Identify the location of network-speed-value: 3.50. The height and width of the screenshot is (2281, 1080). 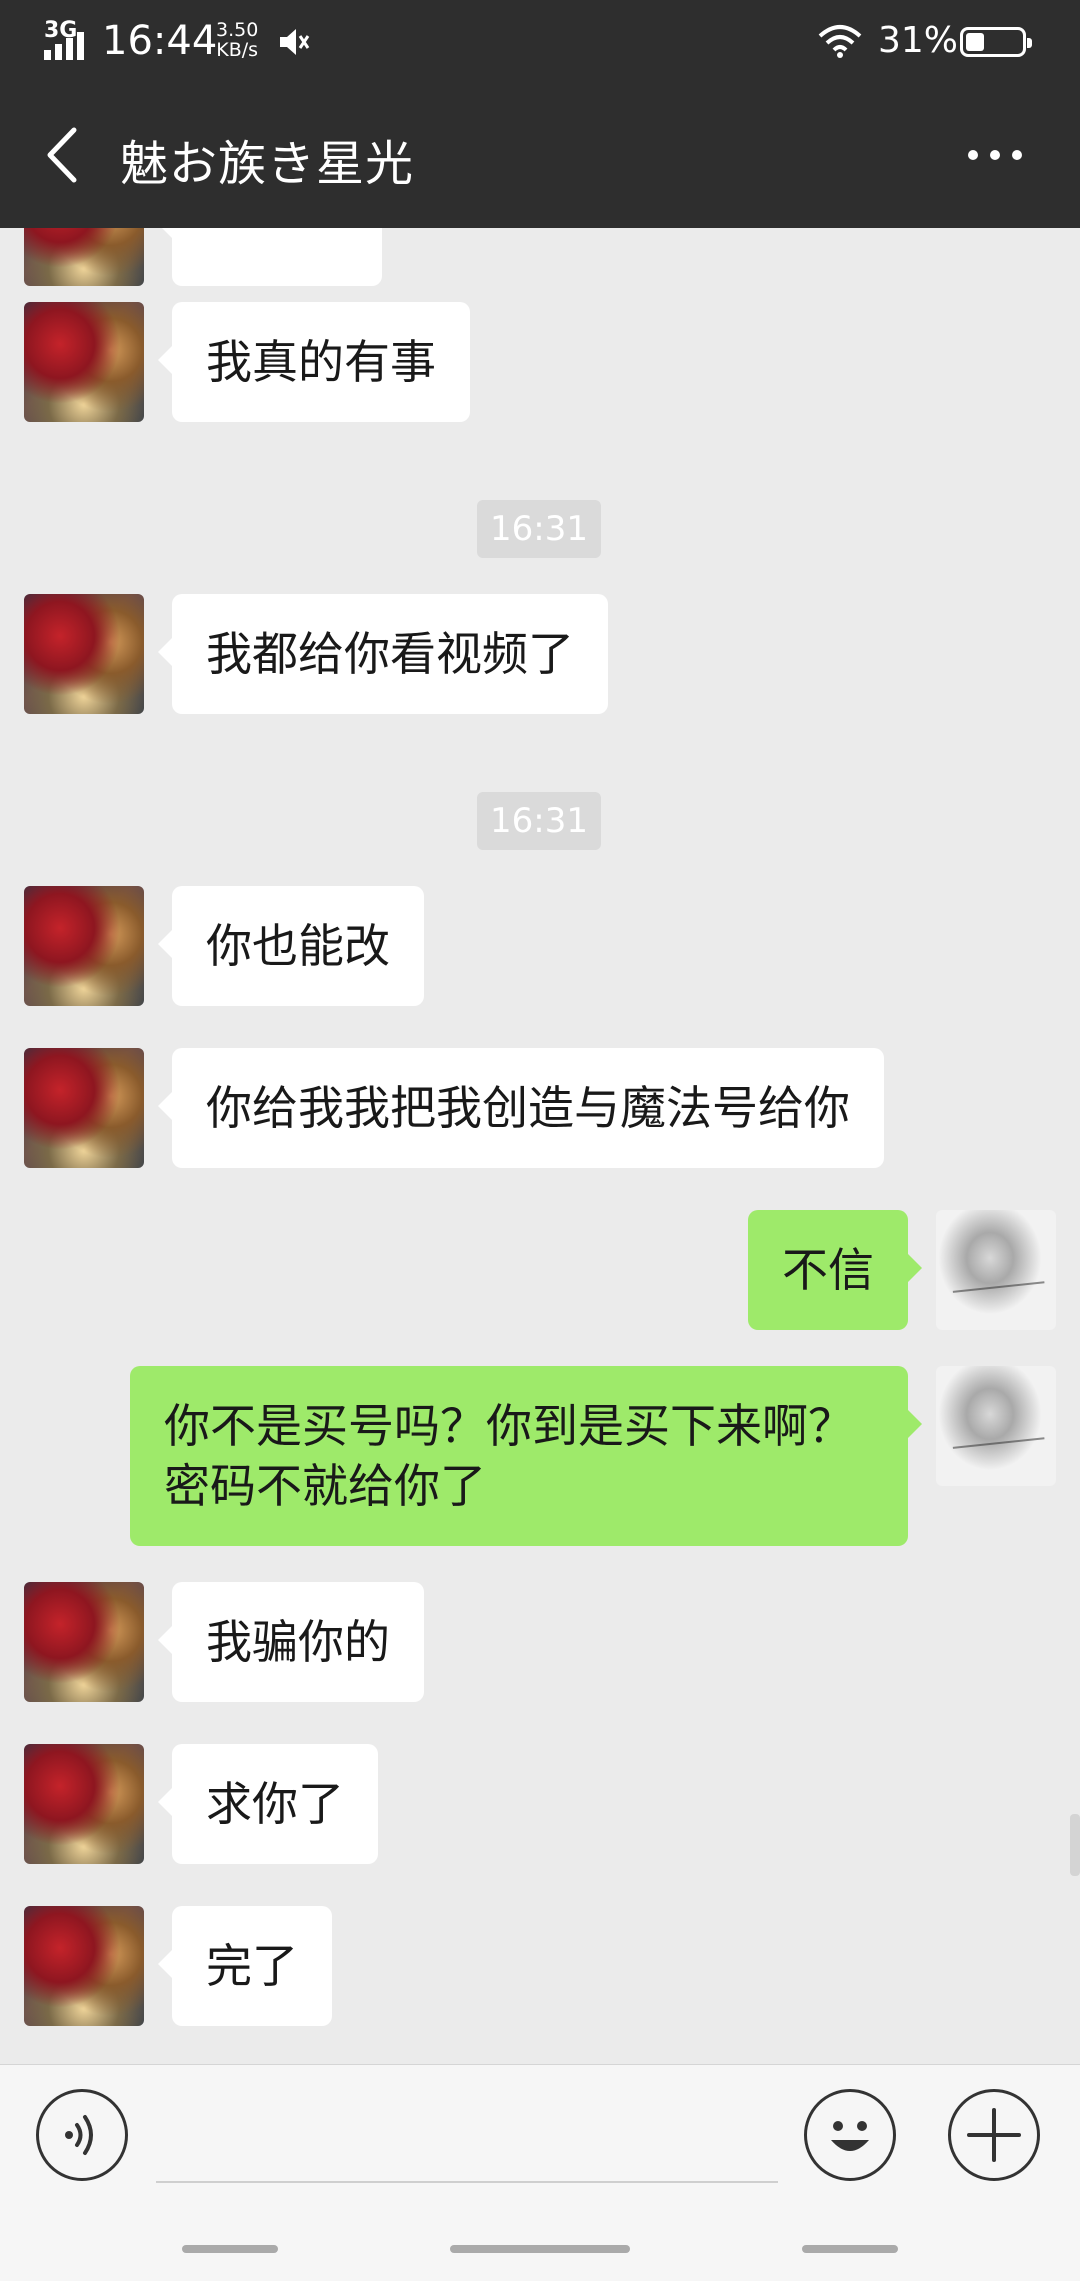
(237, 30).